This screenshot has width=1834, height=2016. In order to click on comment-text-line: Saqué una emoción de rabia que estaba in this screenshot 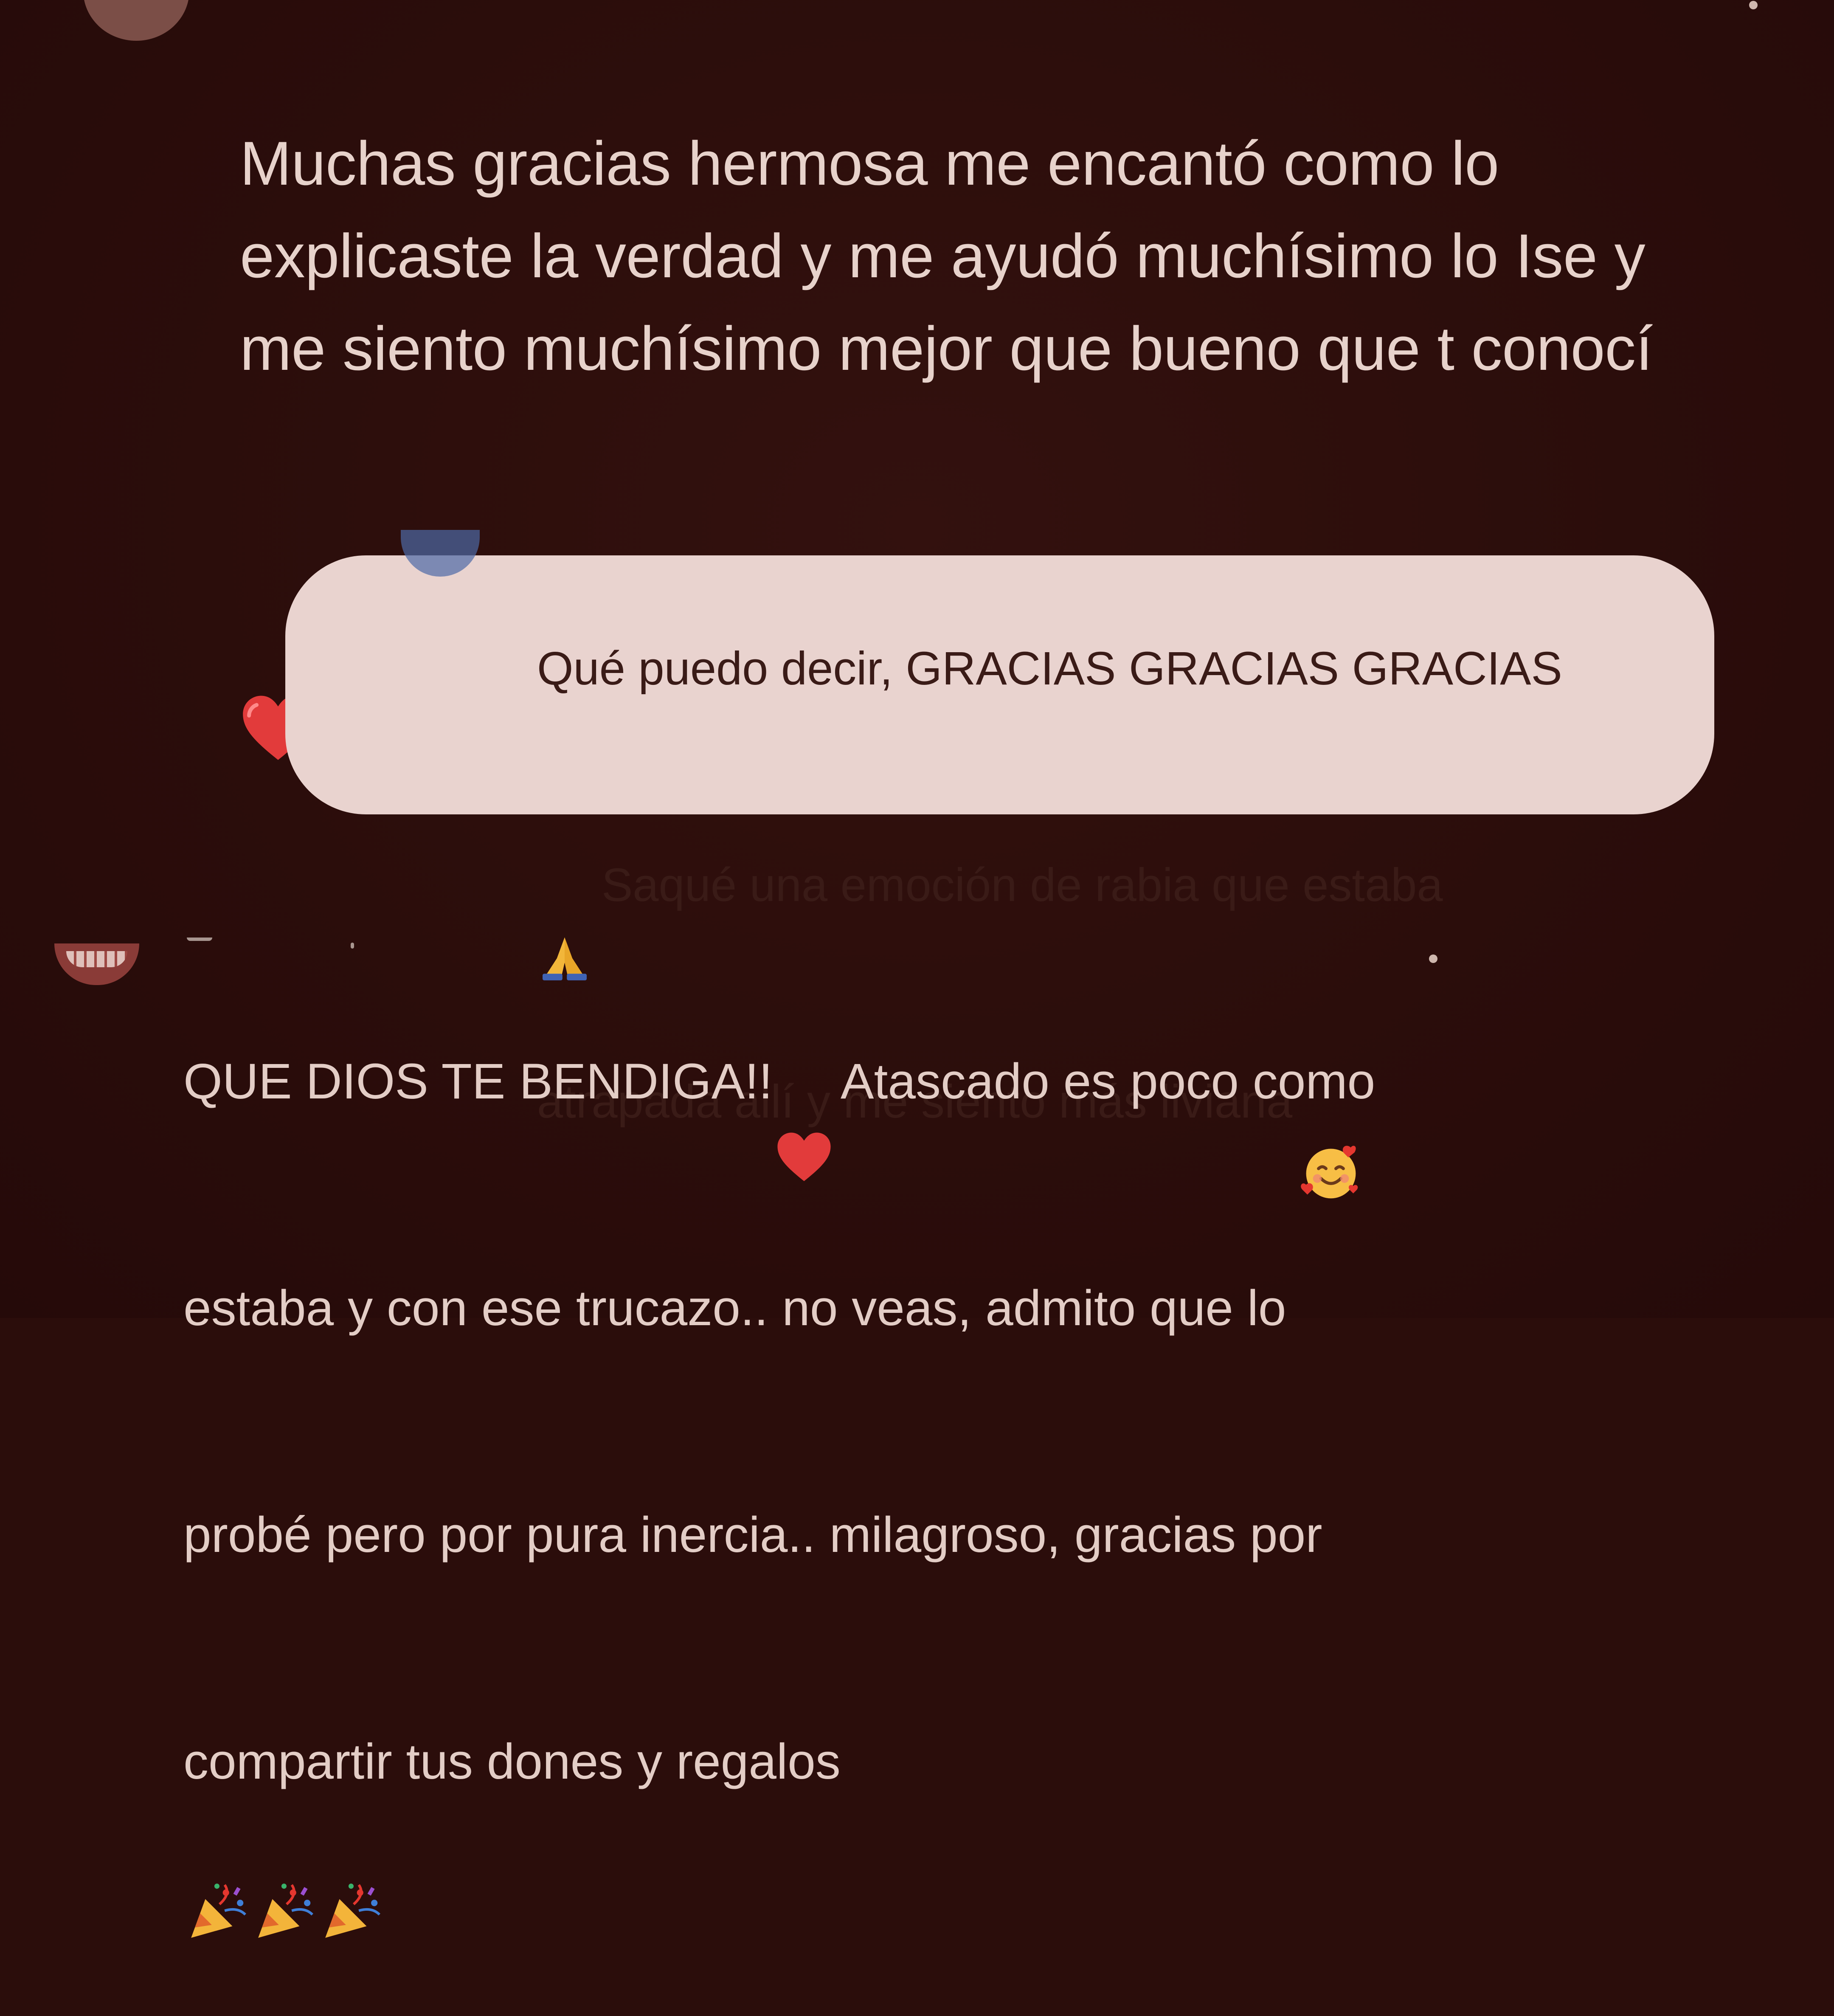, I will do `click(1022, 885)`.